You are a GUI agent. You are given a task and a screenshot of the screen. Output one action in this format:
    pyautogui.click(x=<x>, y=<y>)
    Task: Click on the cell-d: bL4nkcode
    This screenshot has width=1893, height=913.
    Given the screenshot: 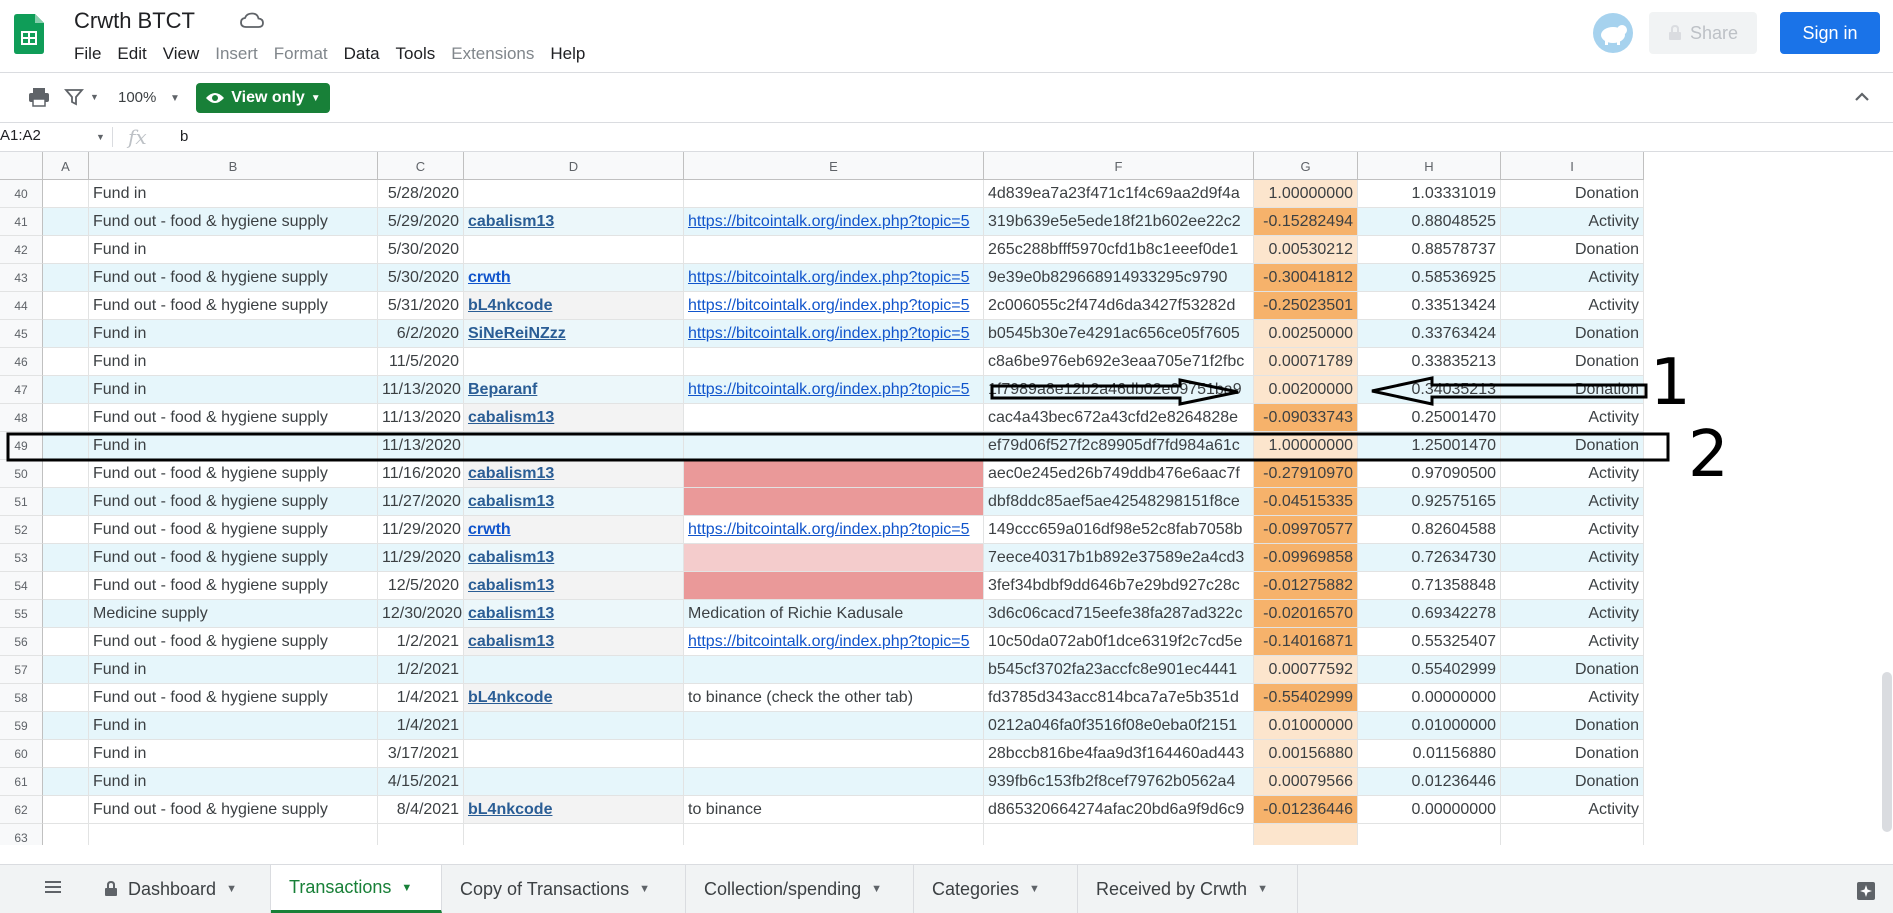 What is the action you would take?
    pyautogui.click(x=574, y=698)
    